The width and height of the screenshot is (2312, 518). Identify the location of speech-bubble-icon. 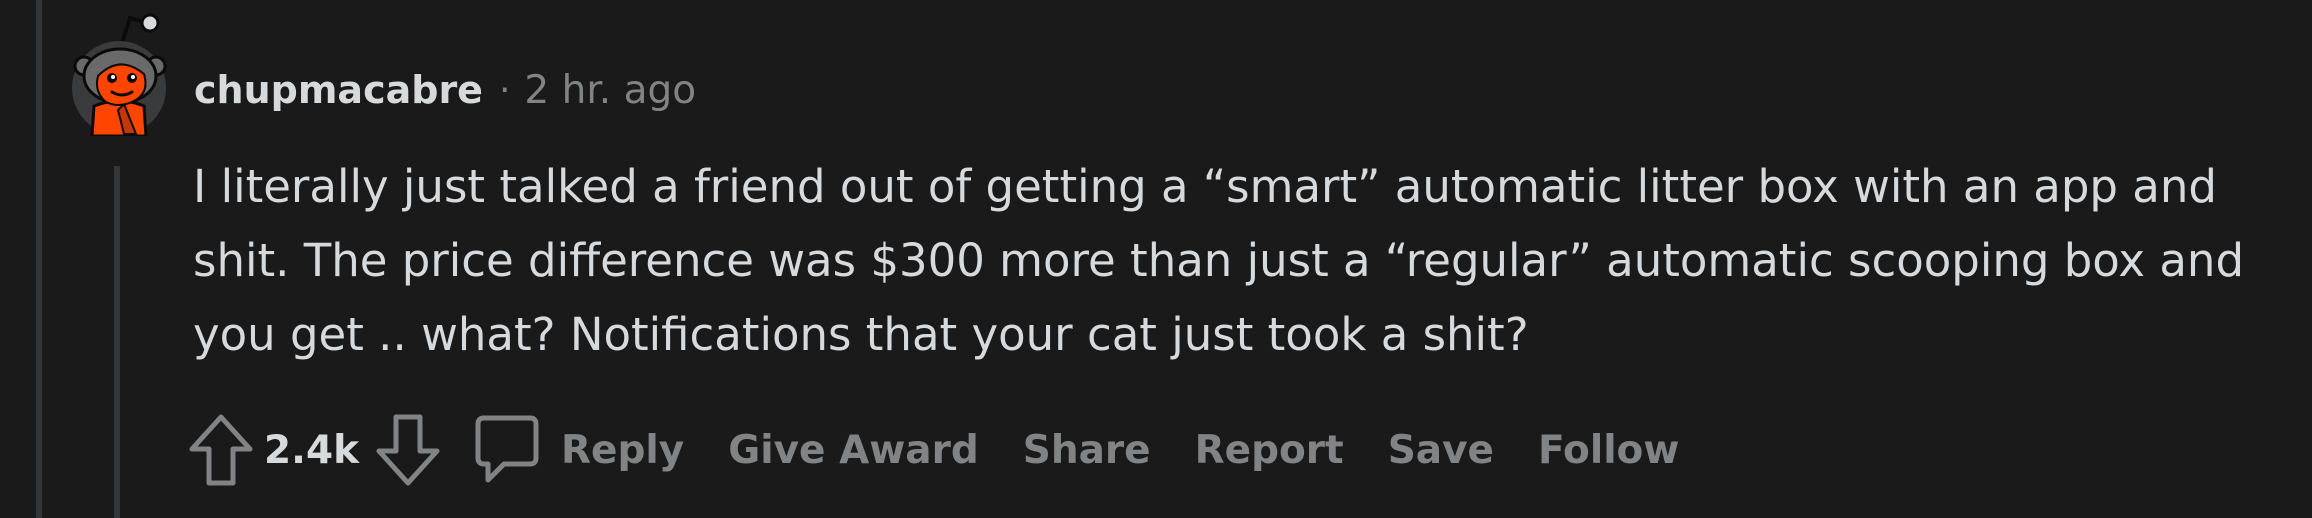
(507, 450).